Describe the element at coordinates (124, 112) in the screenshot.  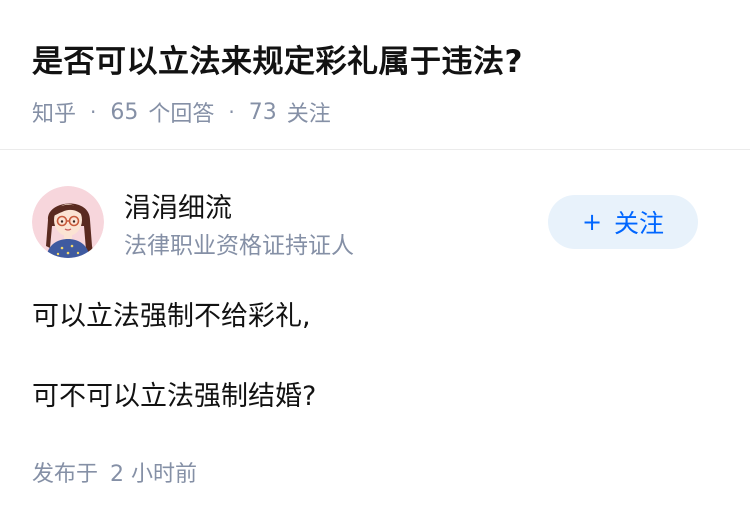
I see `answer-count: 65` at that location.